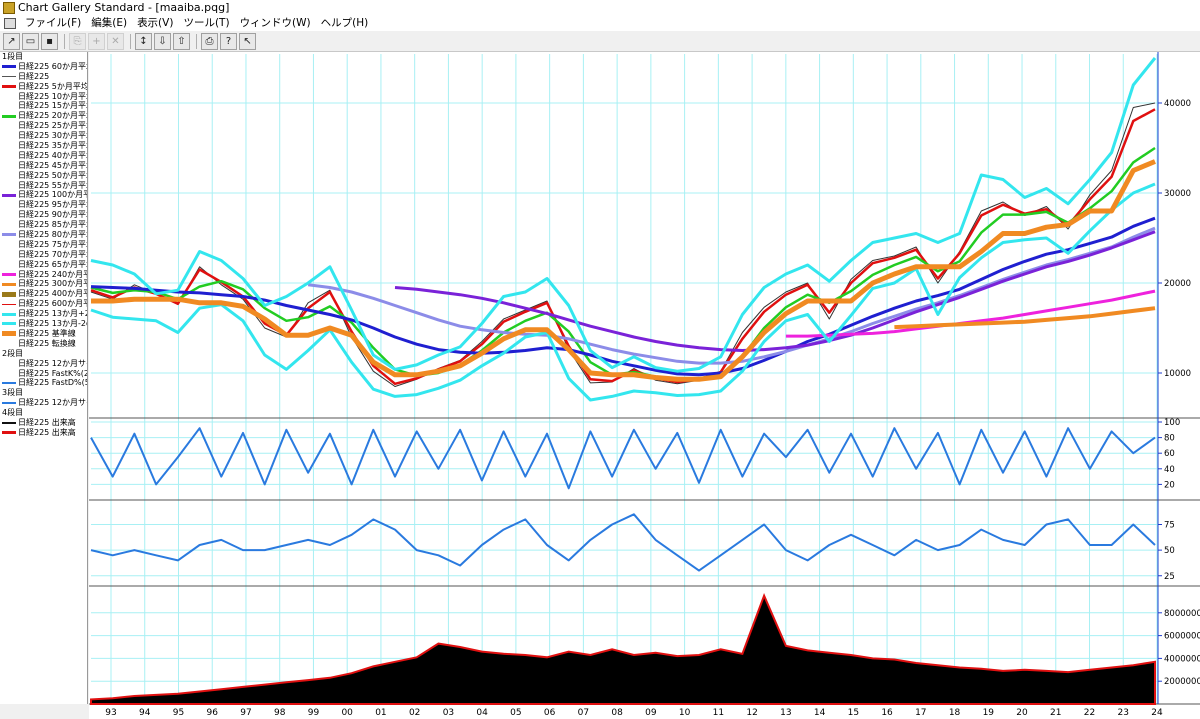  What do you see at coordinates (43, 324) in the screenshot?
I see `legend-item: 日経225 13か月-2σ` at bounding box center [43, 324].